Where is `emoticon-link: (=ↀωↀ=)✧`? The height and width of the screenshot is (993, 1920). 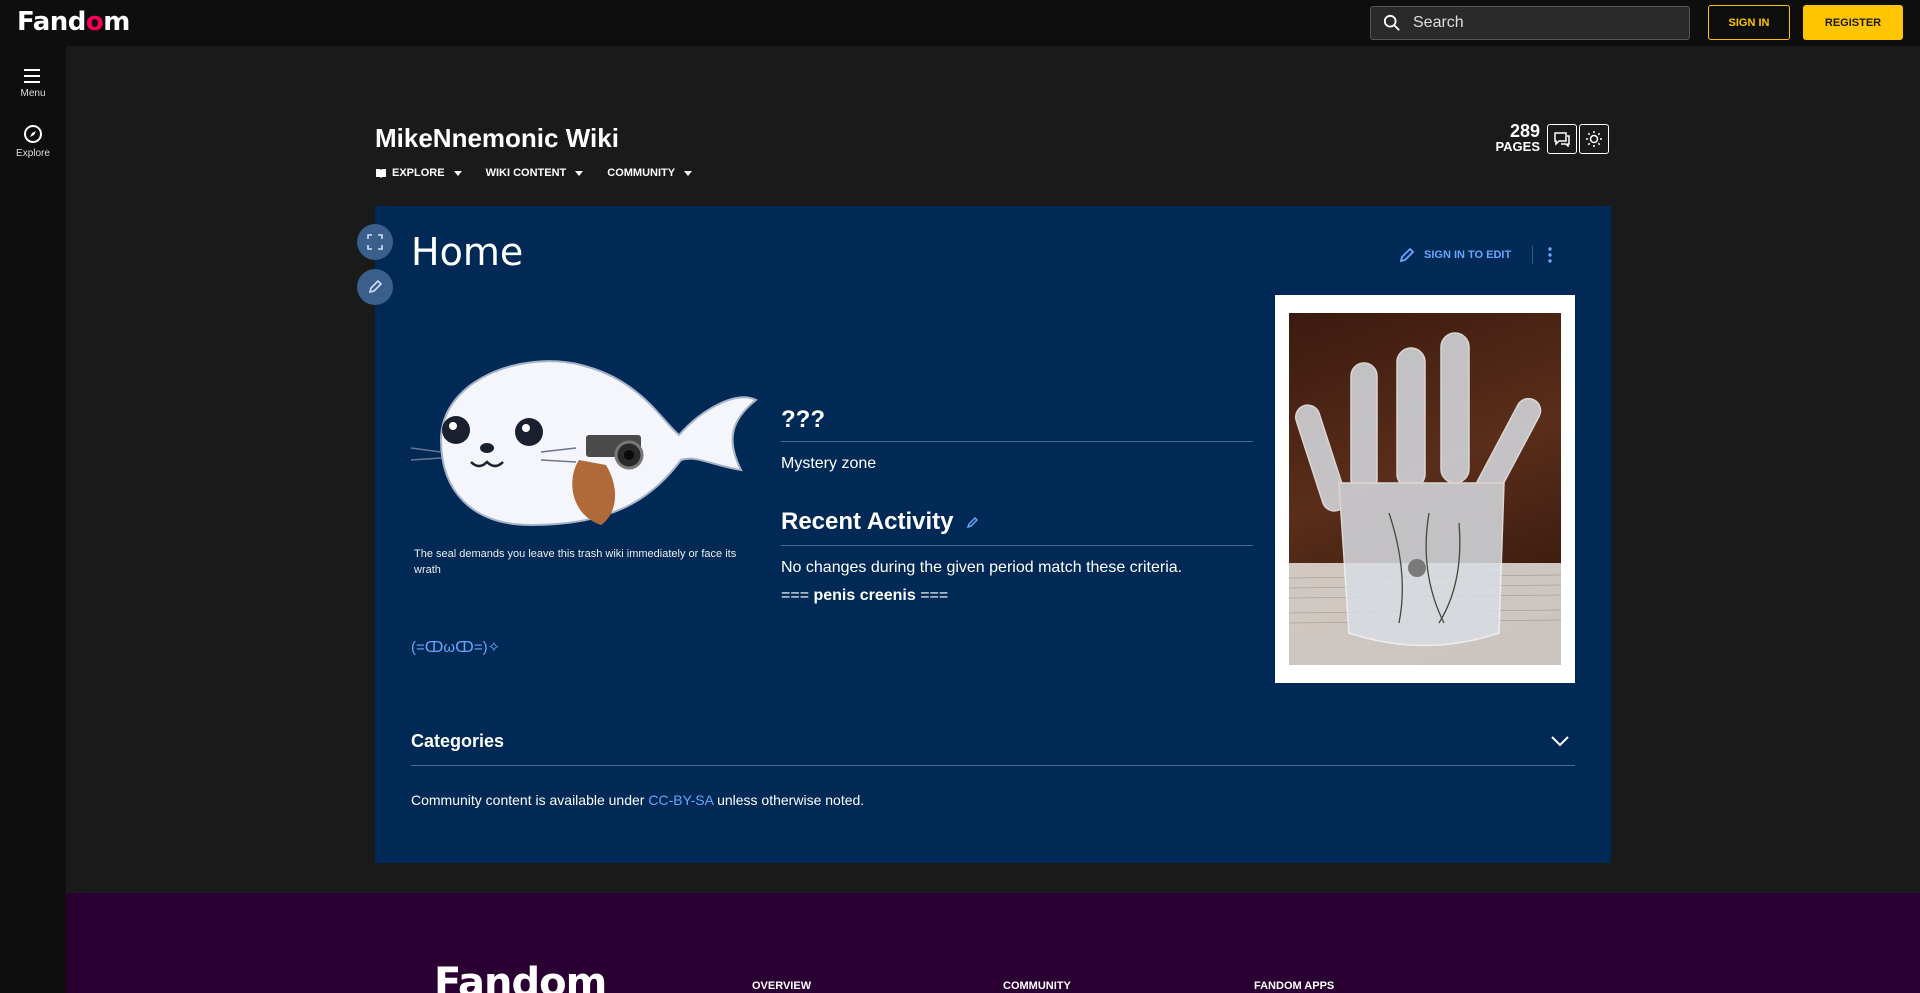 emoticon-link: (=ↀωↀ=)✧ is located at coordinates (455, 647).